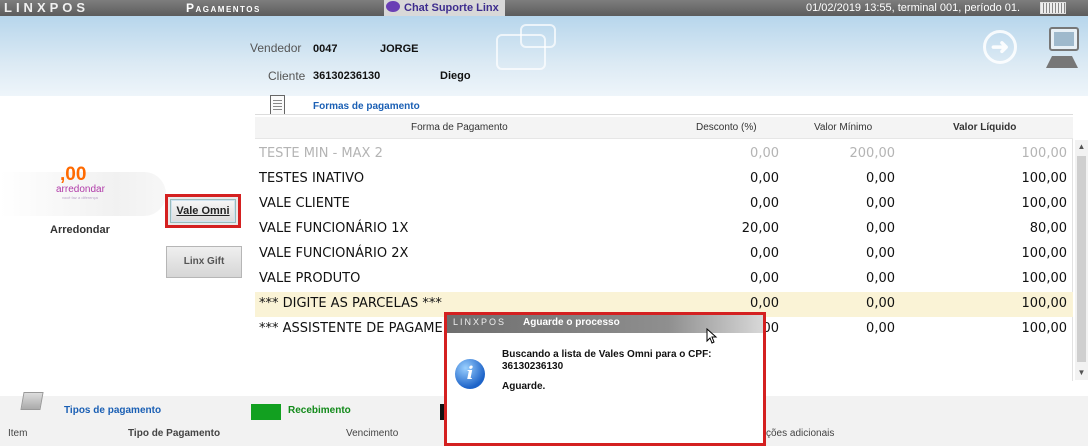  What do you see at coordinates (538, 36) in the screenshot?
I see `header-decoration` at bounding box center [538, 36].